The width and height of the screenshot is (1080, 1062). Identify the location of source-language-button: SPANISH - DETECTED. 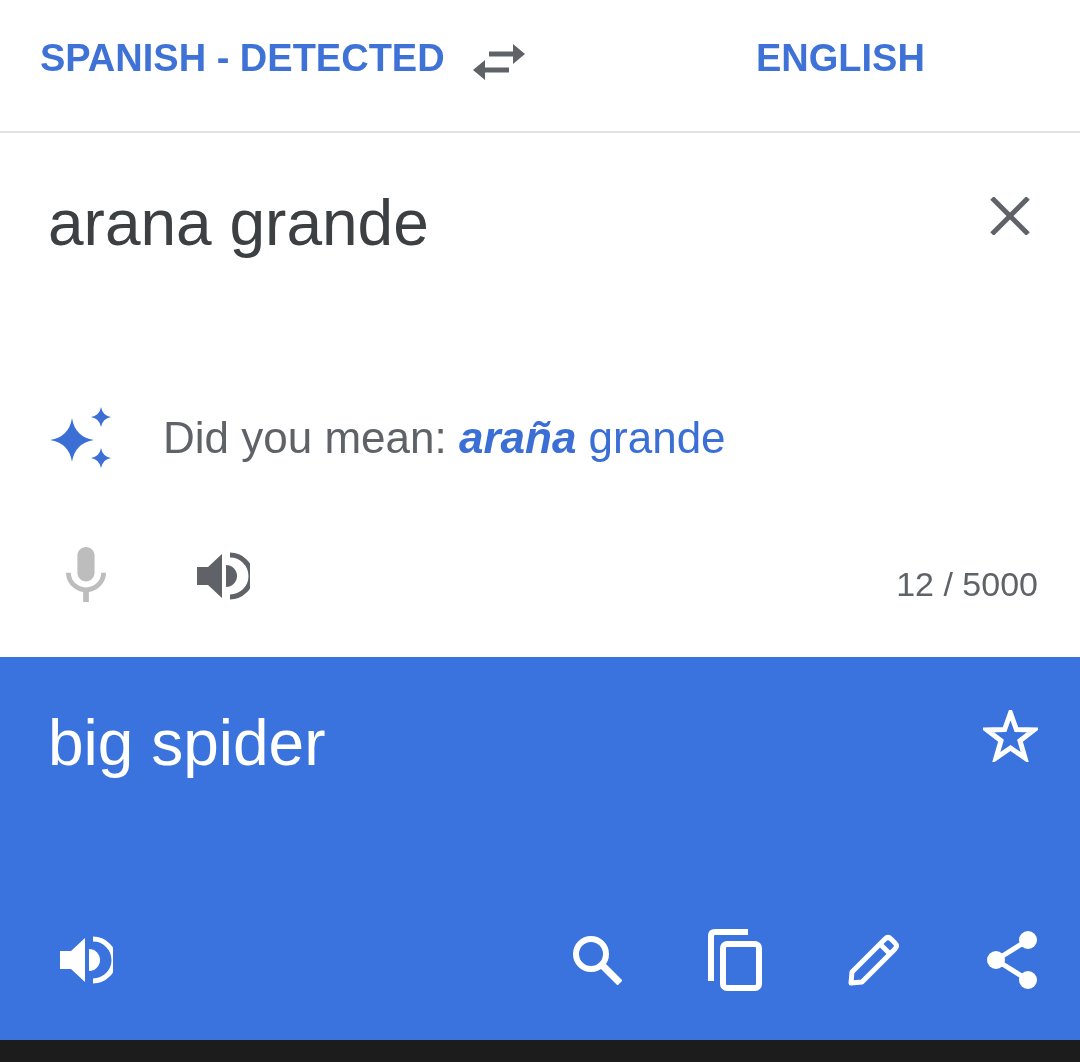
(242, 58).